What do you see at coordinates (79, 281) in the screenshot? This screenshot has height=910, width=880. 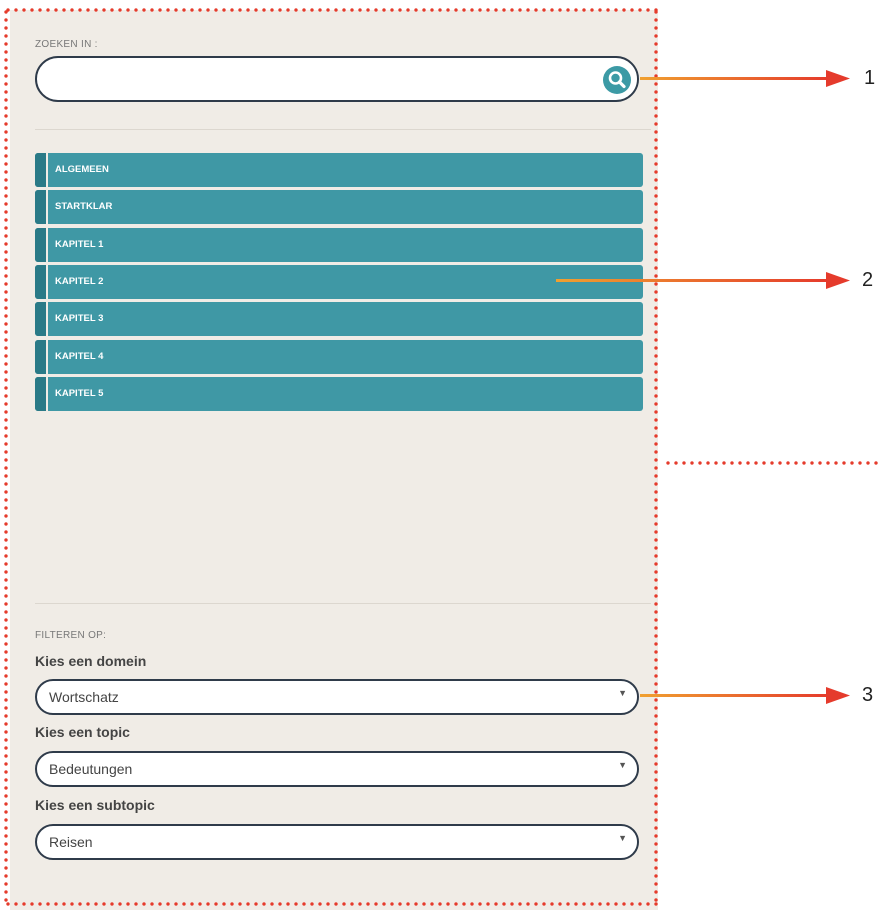 I see `nav-item-label: KAPITEL 2` at bounding box center [79, 281].